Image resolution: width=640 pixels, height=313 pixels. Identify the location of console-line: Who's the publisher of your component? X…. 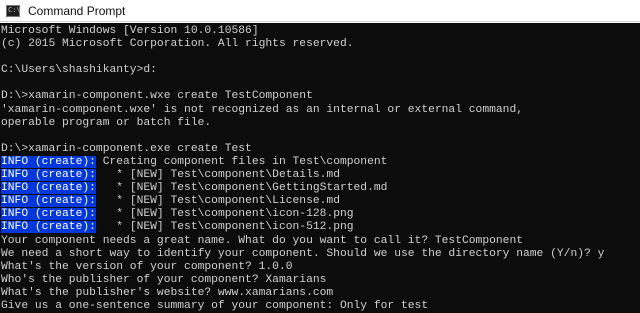
(320, 280).